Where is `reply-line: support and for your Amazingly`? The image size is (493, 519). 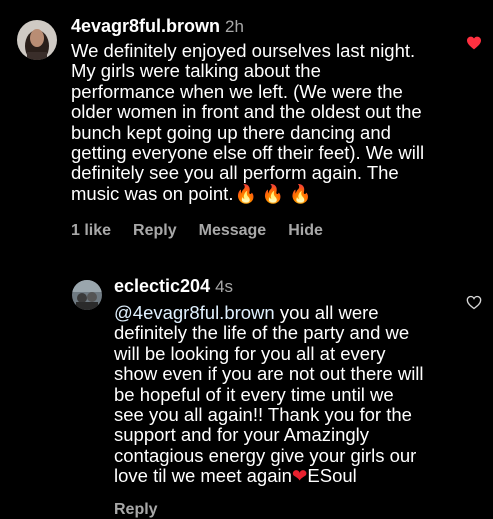 reply-line: support and for your Amazingly is located at coordinates (242, 435).